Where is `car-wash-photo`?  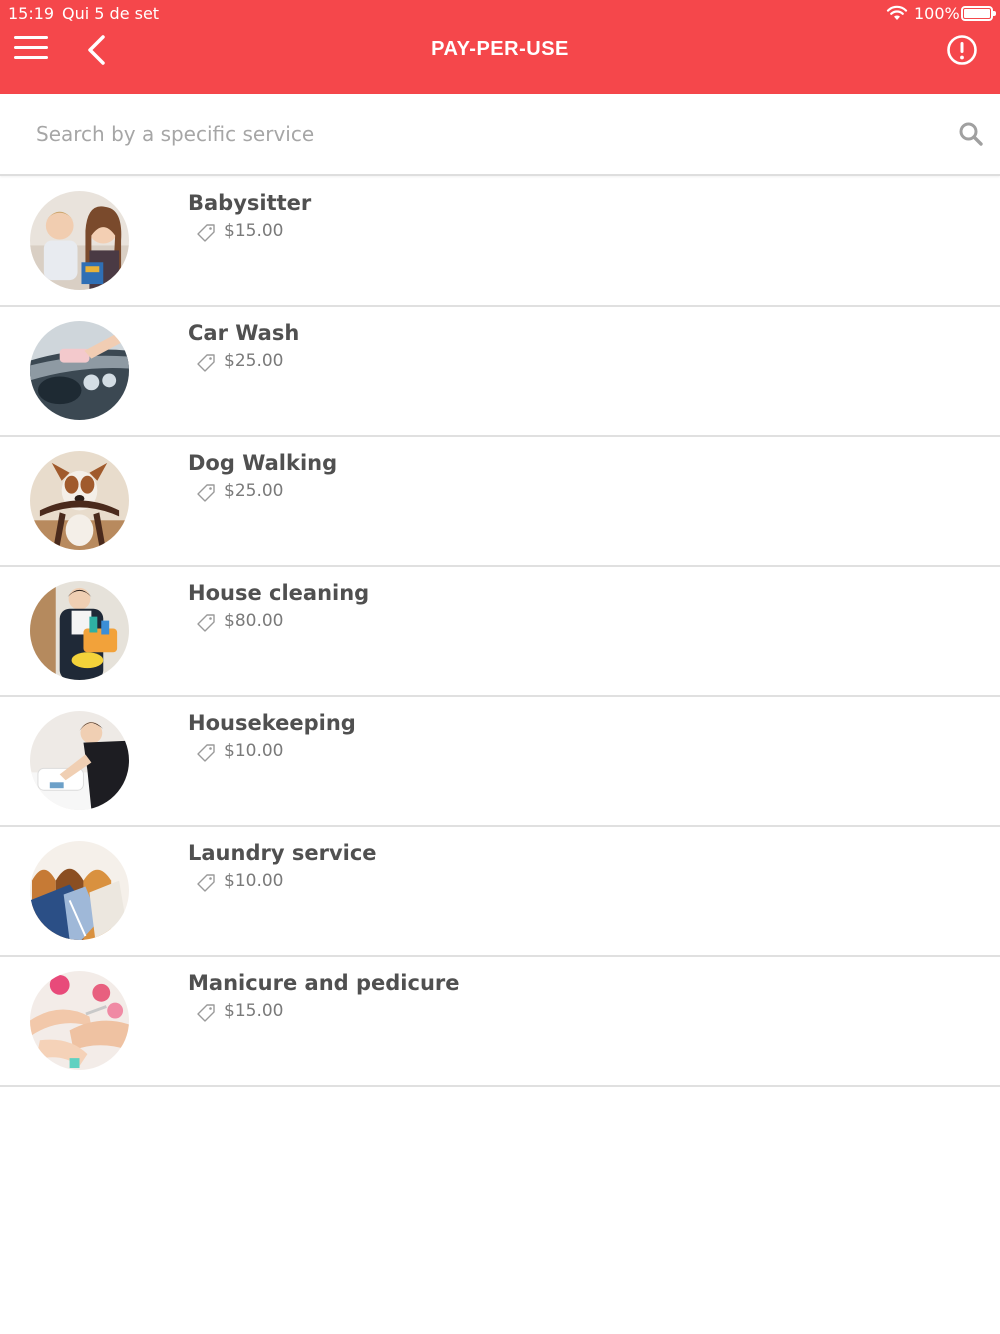 car-wash-photo is located at coordinates (79, 370).